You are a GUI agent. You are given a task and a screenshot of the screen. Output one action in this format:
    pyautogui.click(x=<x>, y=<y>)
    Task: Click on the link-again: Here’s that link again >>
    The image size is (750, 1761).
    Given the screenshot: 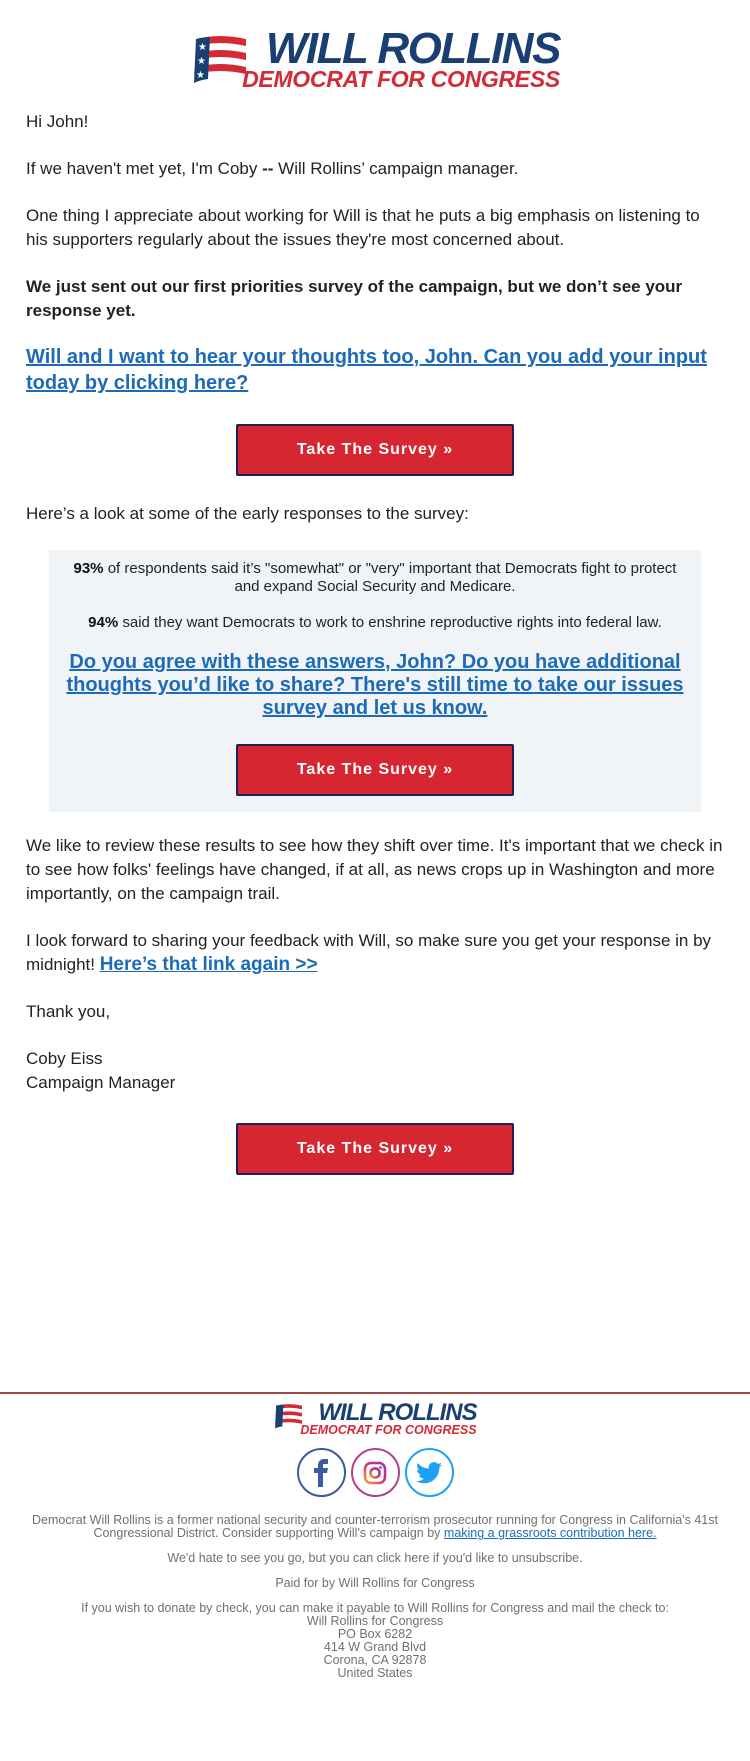 What is the action you would take?
    pyautogui.click(x=209, y=964)
    